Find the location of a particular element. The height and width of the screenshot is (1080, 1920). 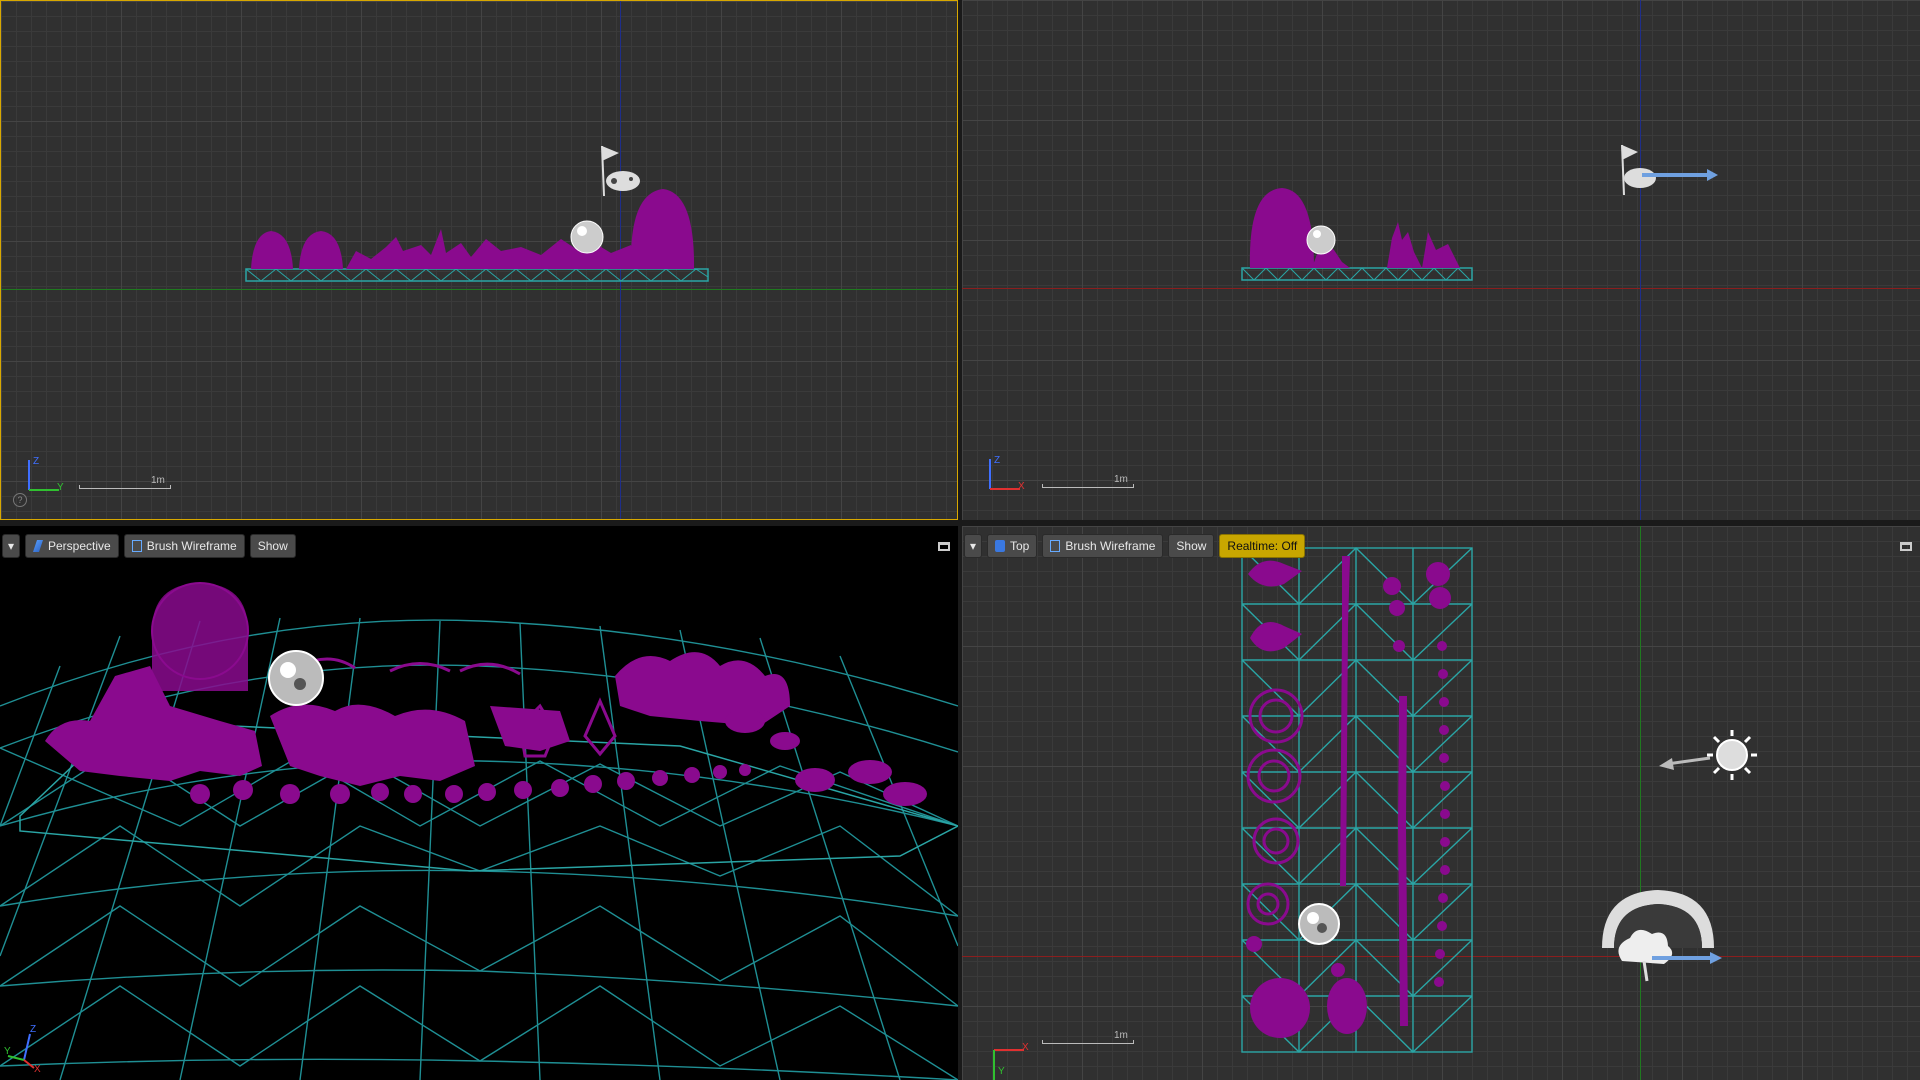

top-view-icon is located at coordinates (1000, 546).